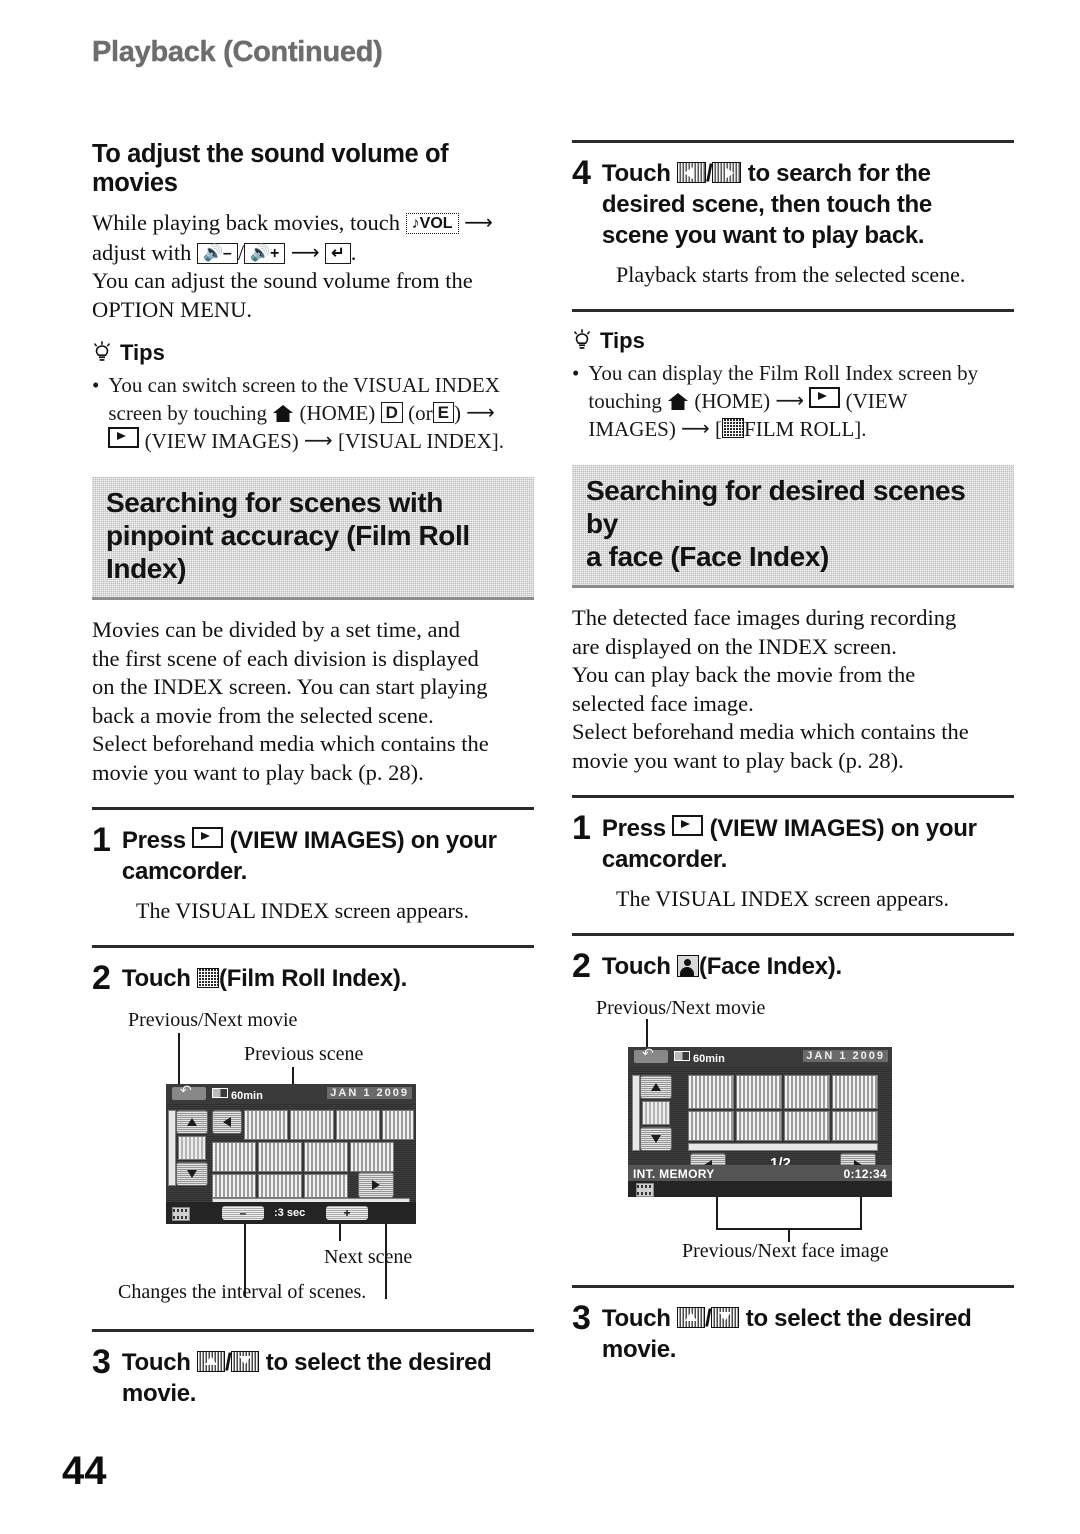 This screenshot has width=1080, height=1534. I want to click on lcd-toolbar, so click(760, 1189).